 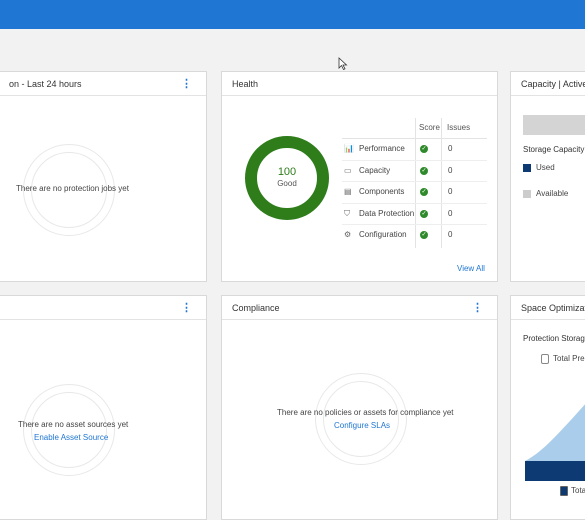 What do you see at coordinates (555, 442) in the screenshot?
I see `space-area-chart` at bounding box center [555, 442].